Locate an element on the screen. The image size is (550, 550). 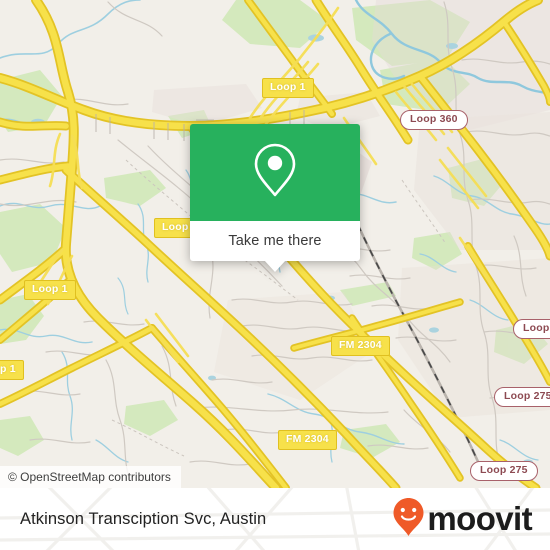
moovit-pin-smiley-icon is located at coordinates (408, 519).